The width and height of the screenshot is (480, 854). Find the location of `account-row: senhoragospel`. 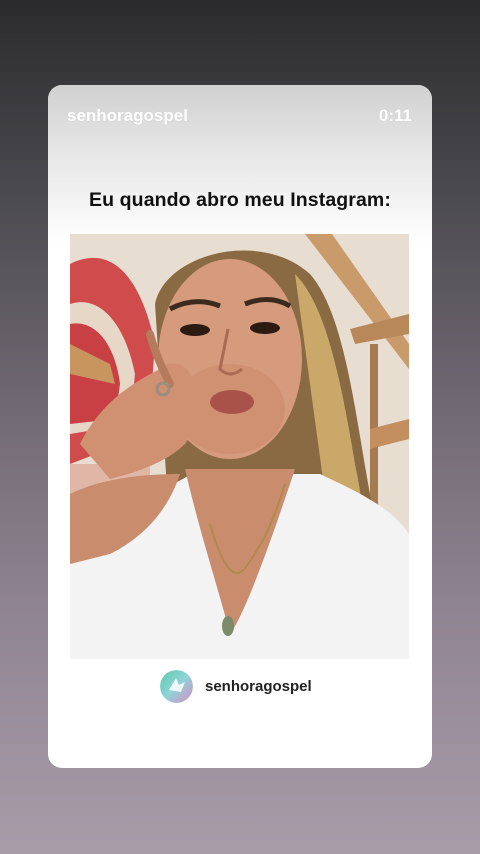

account-row: senhoragospel is located at coordinates (236, 686).